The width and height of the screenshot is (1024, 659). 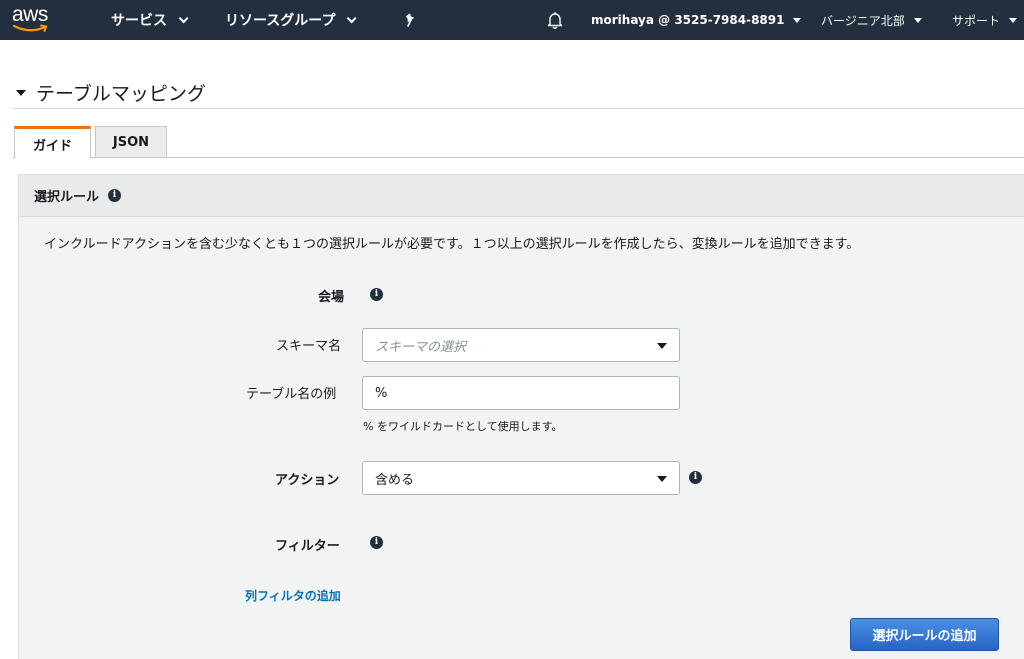 What do you see at coordinates (695, 477) in the screenshot?
I see `action-info-icon: i` at bounding box center [695, 477].